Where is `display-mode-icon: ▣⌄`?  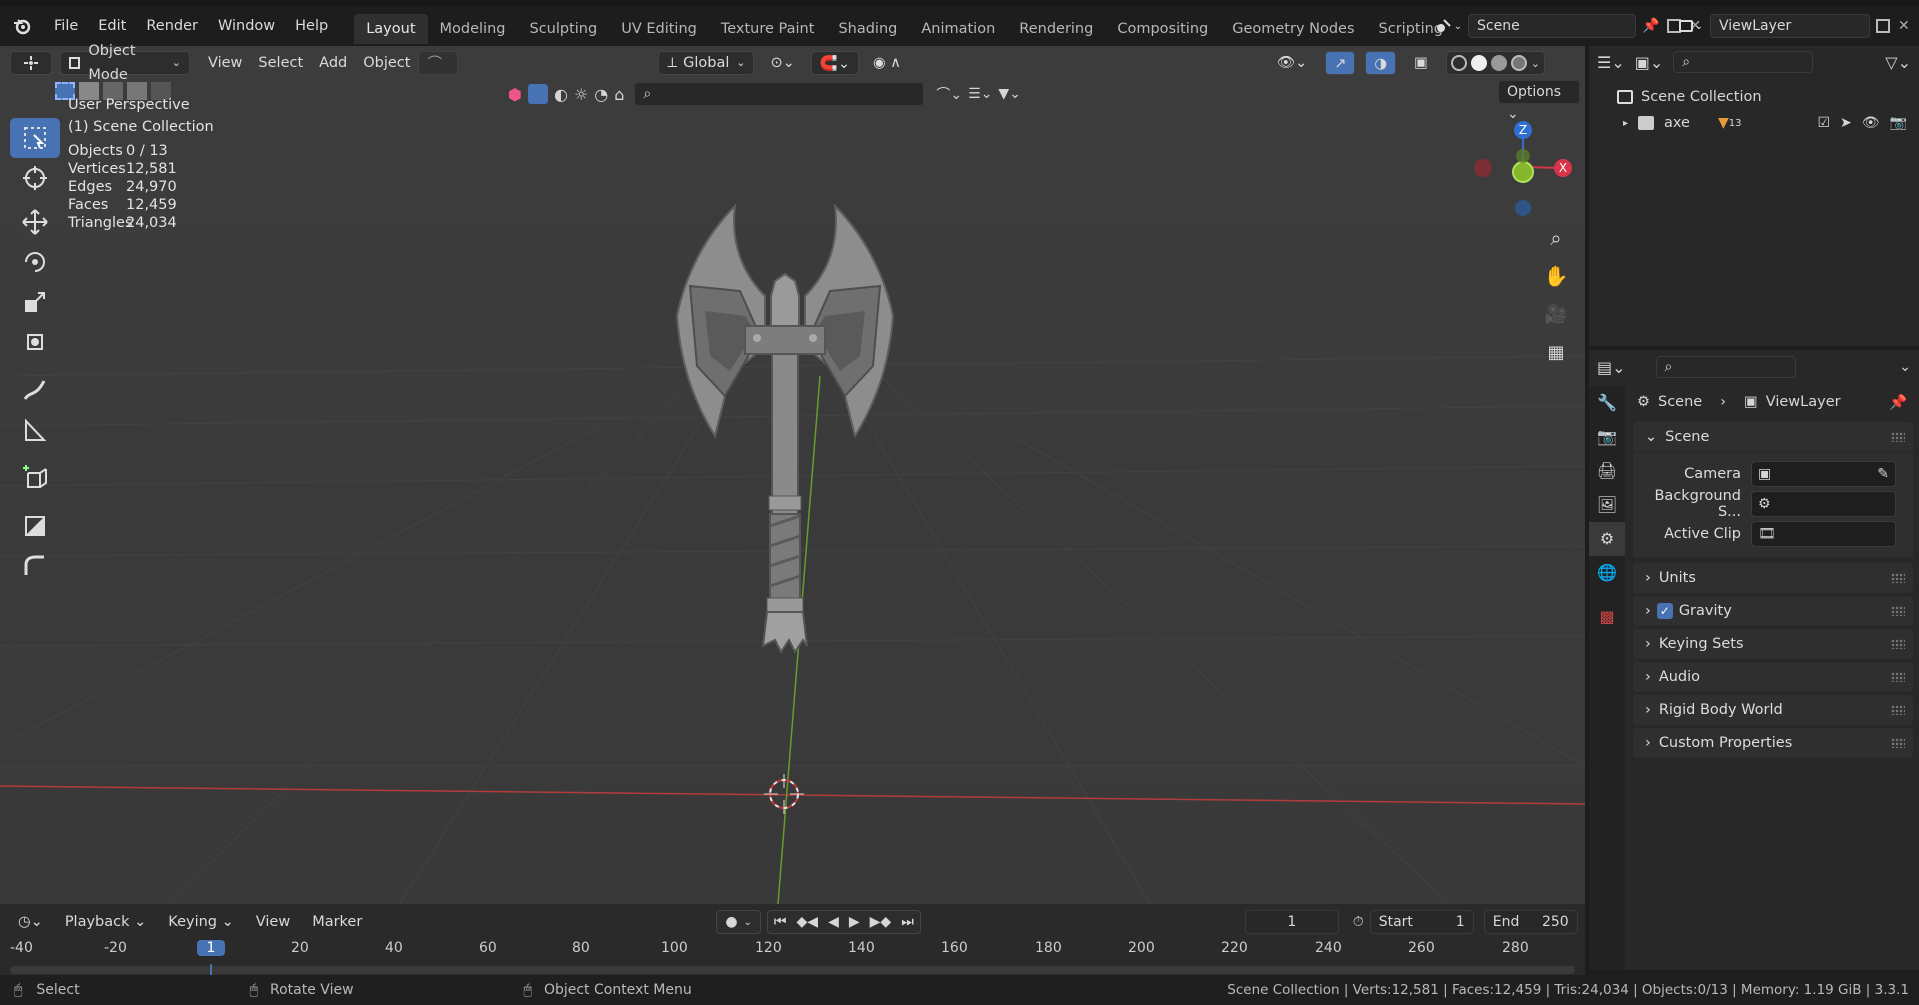 display-mode-icon: ▣⌄ is located at coordinates (1649, 62).